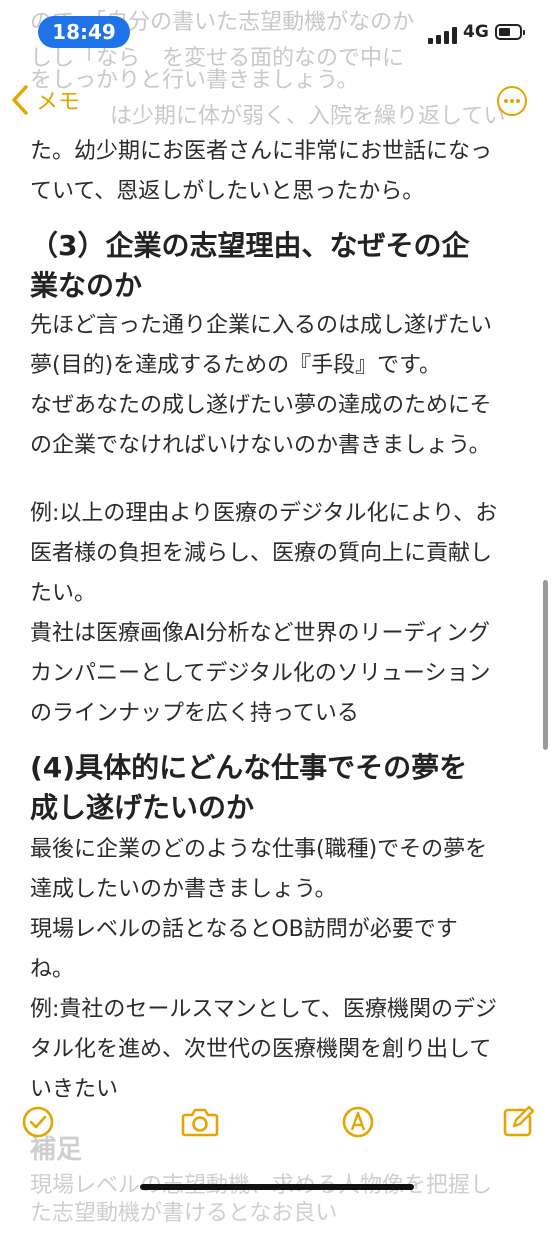 The width and height of the screenshot is (554, 1234). I want to click on note-line: 達成したいのか書きましょう。, so click(183, 889).